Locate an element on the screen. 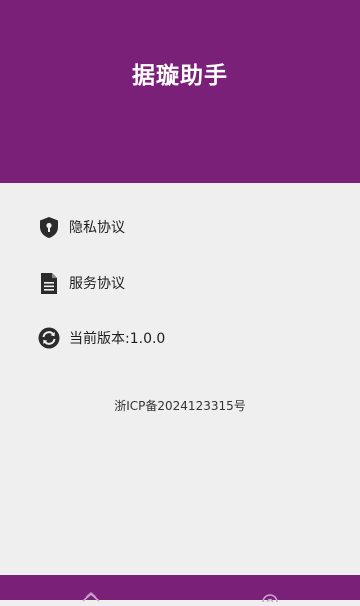  service-agreement-label: 服务协议 is located at coordinates (97, 284).